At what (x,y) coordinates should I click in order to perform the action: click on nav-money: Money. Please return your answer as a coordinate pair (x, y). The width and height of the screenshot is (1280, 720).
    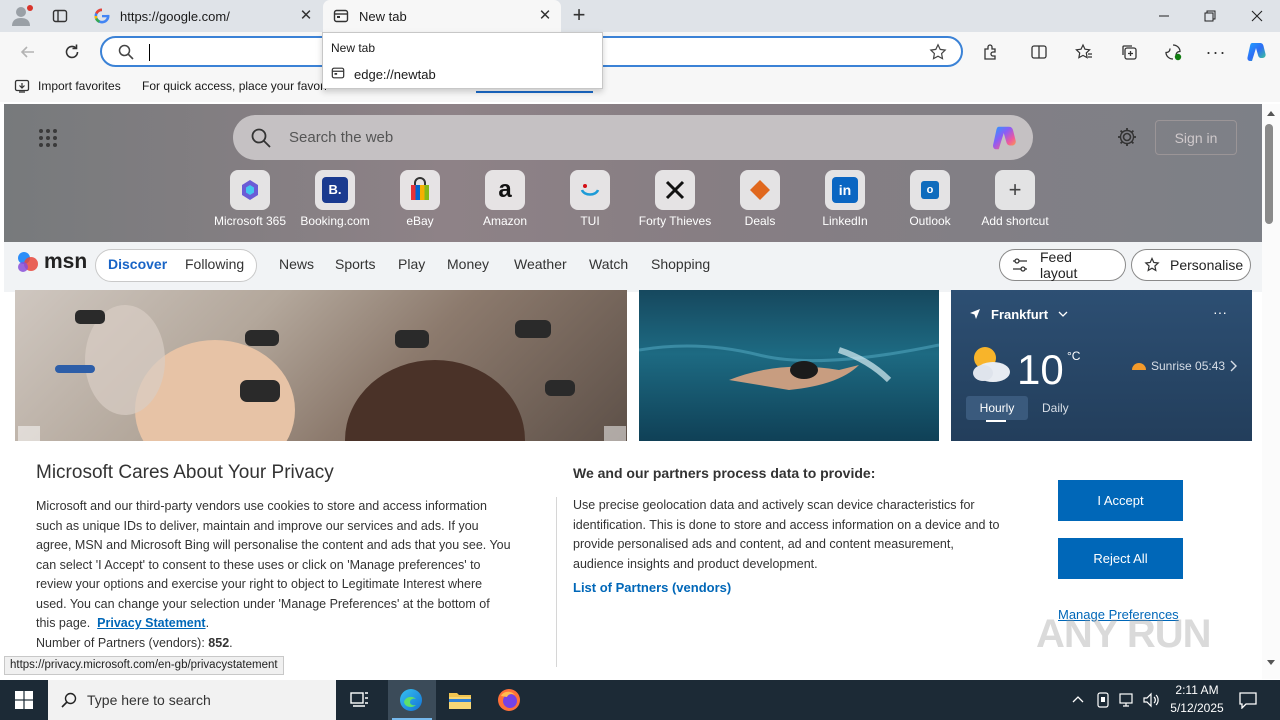
    Looking at the image, I should click on (468, 264).